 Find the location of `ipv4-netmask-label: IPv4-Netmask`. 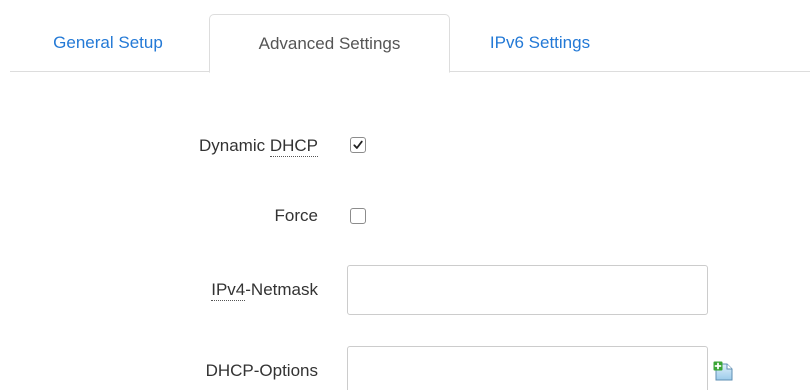

ipv4-netmask-label: IPv4-Netmask is located at coordinates (264, 290).